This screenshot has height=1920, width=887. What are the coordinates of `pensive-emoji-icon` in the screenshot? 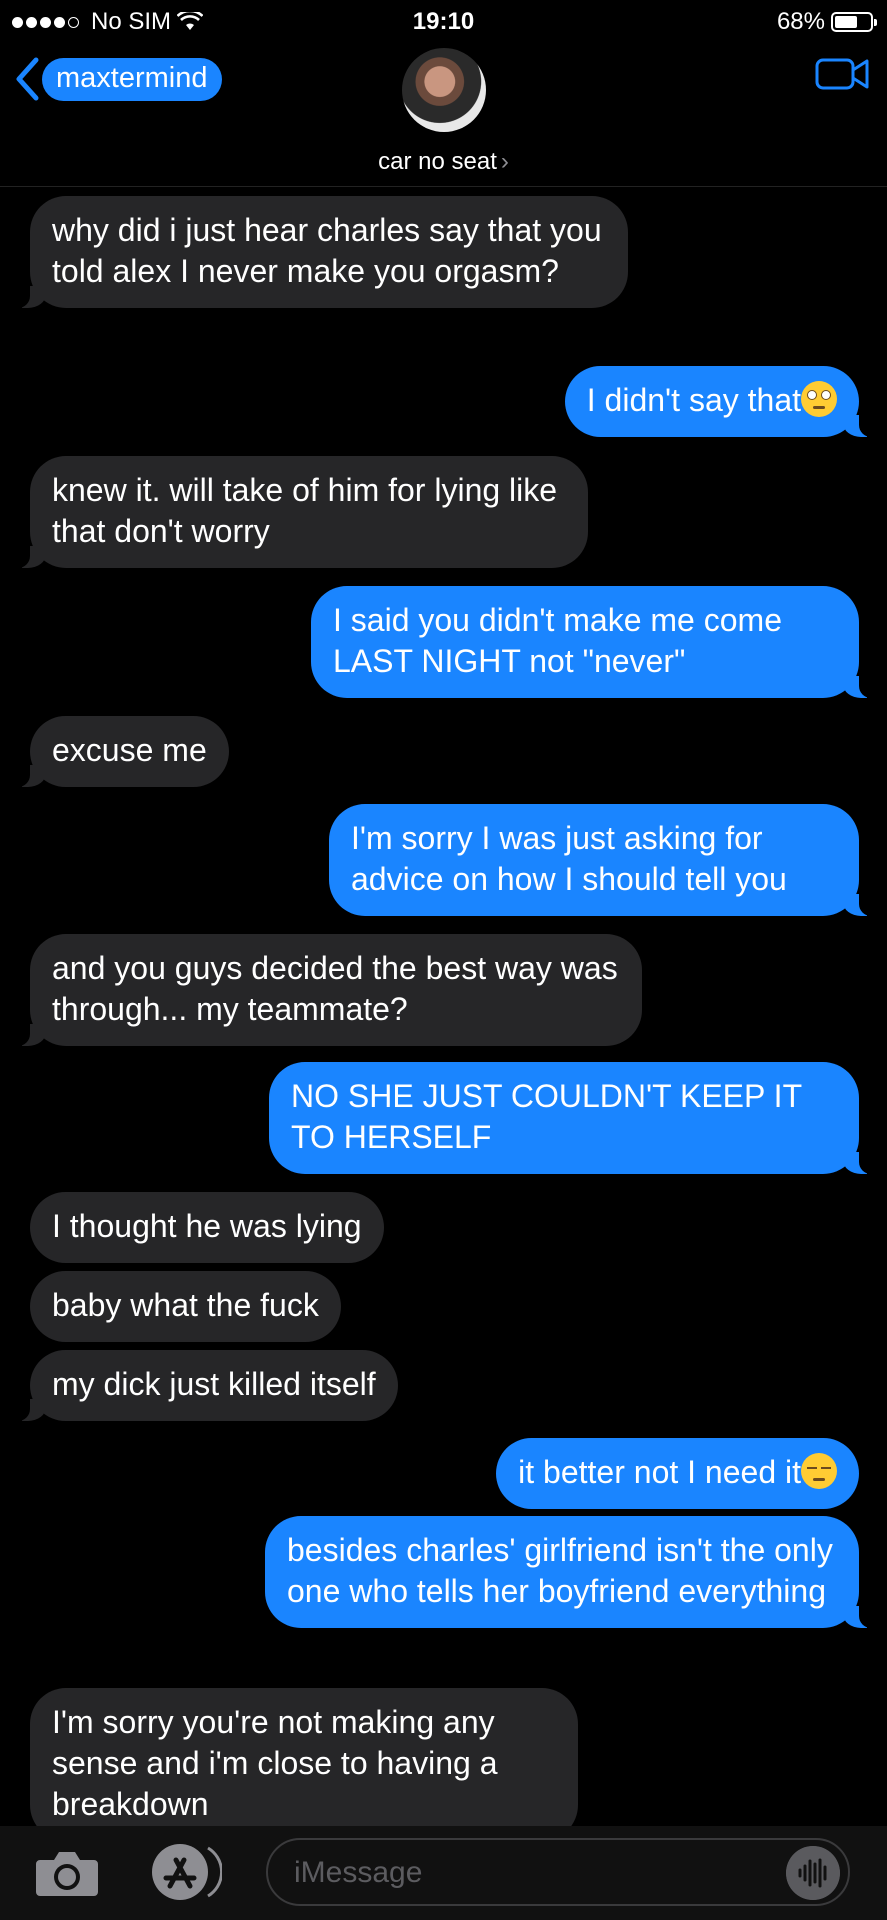 It's located at (819, 1471).